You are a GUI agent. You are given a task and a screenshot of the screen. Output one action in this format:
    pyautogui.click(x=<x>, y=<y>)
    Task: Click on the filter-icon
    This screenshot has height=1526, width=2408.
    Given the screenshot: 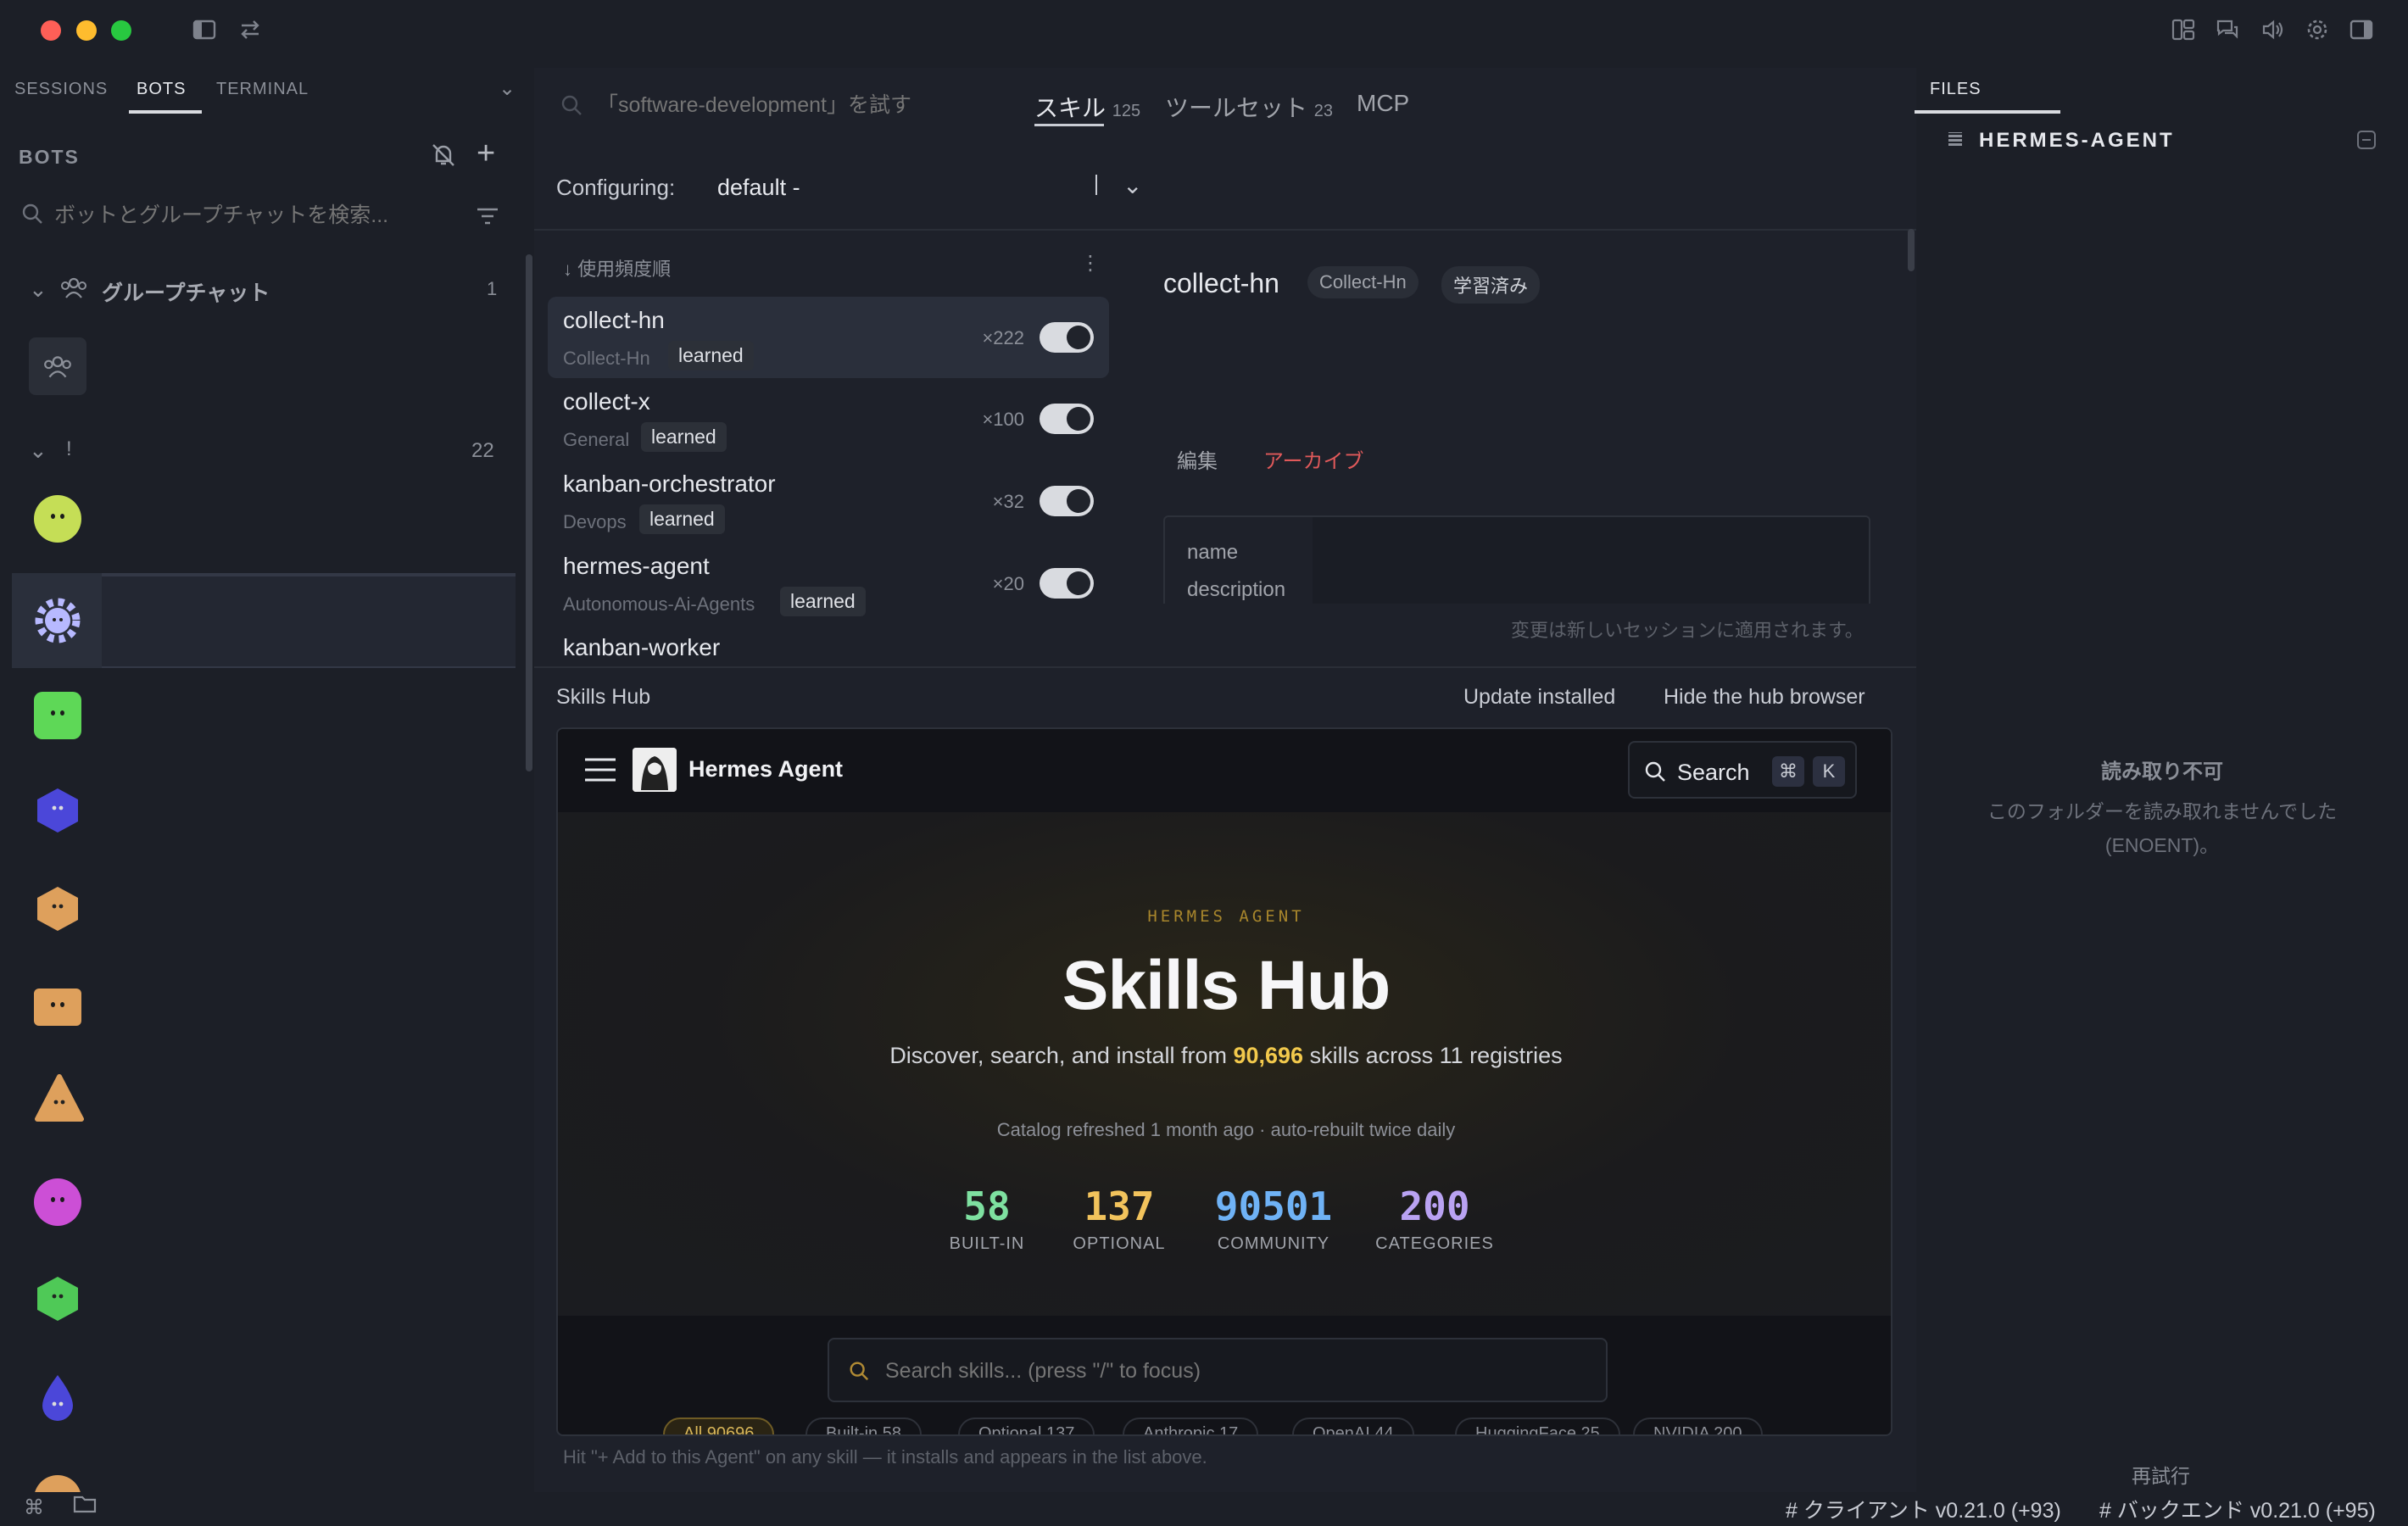 What is the action you would take?
    pyautogui.click(x=487, y=218)
    